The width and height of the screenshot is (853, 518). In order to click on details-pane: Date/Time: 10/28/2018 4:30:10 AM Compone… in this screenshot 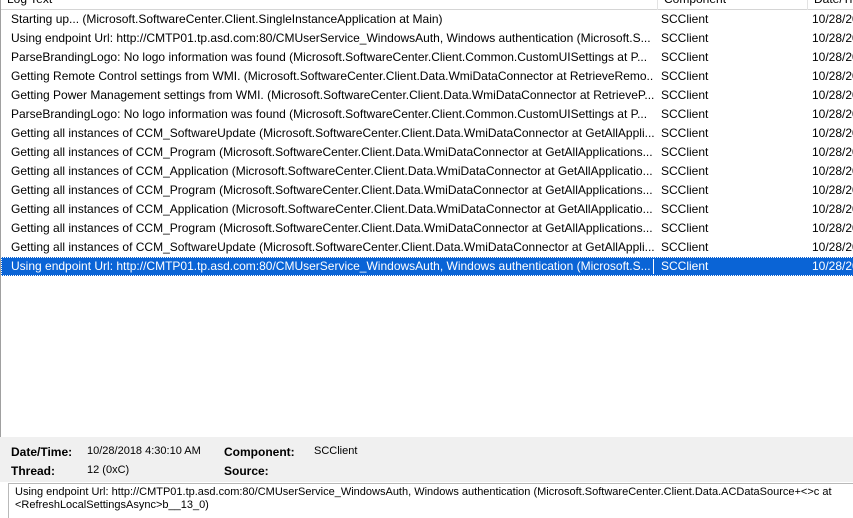, I will do `click(426, 459)`.